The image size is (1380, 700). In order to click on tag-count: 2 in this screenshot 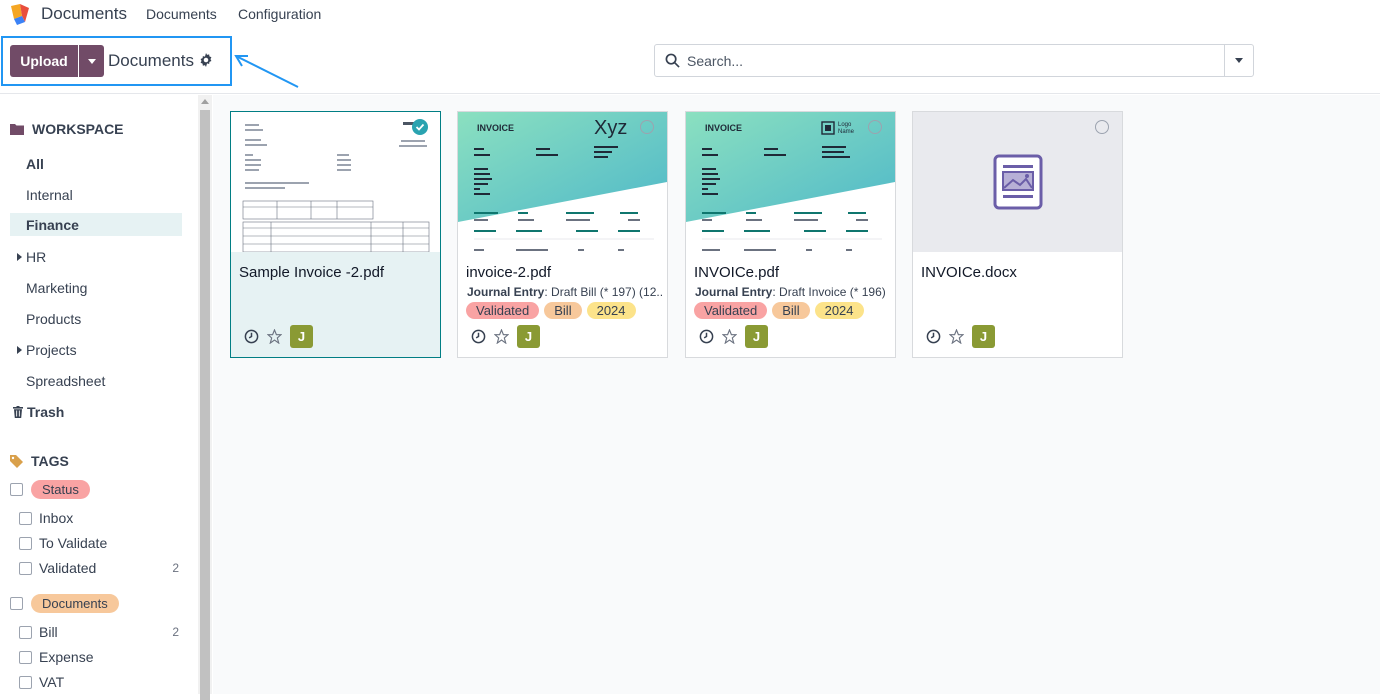, I will do `click(175, 568)`.